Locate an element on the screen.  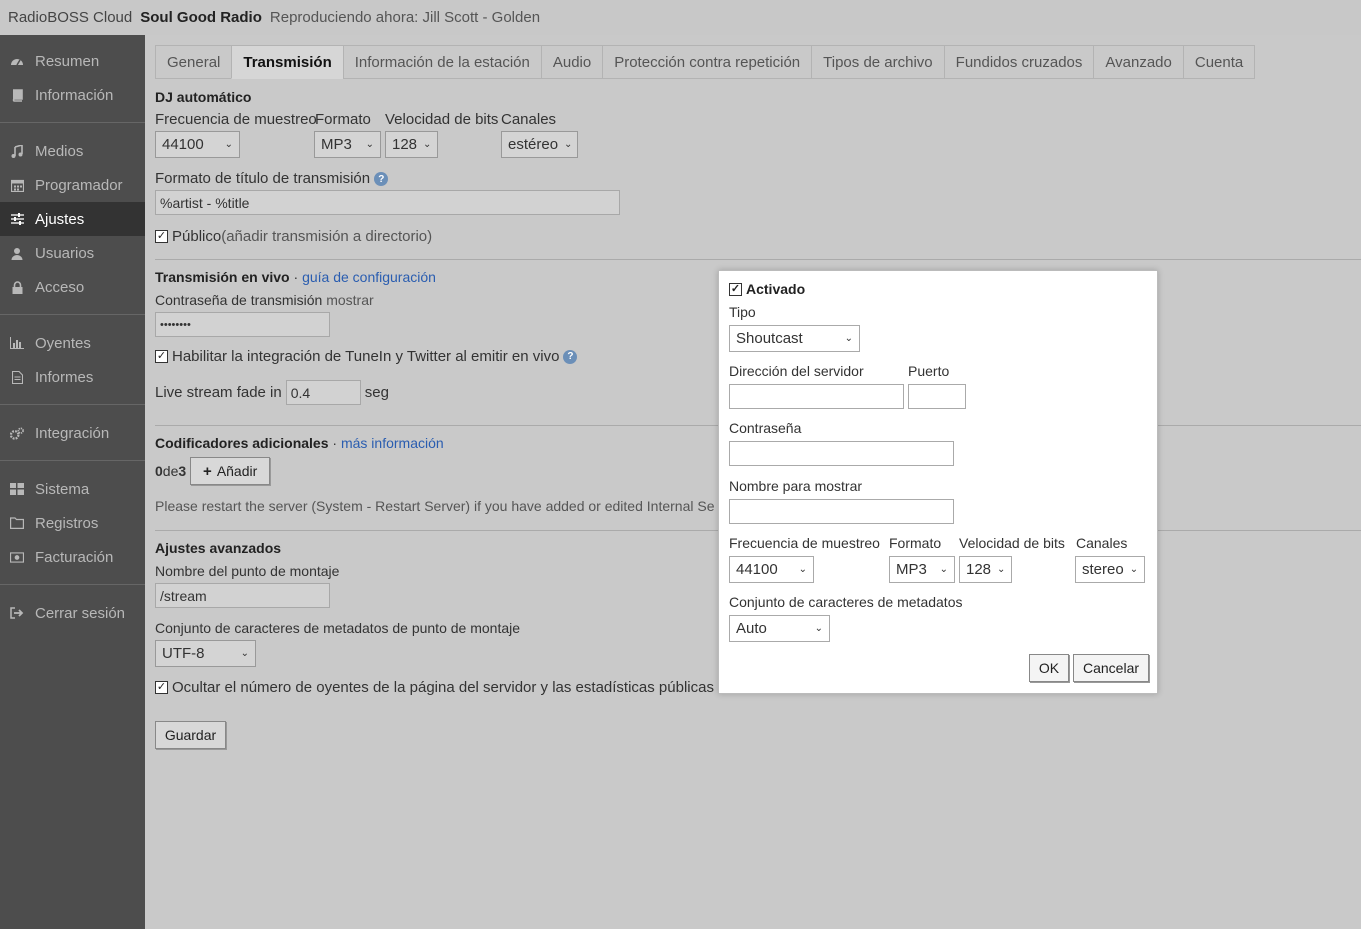
autodj-bitrate-select: 128 ⌄ is located at coordinates (411, 144).